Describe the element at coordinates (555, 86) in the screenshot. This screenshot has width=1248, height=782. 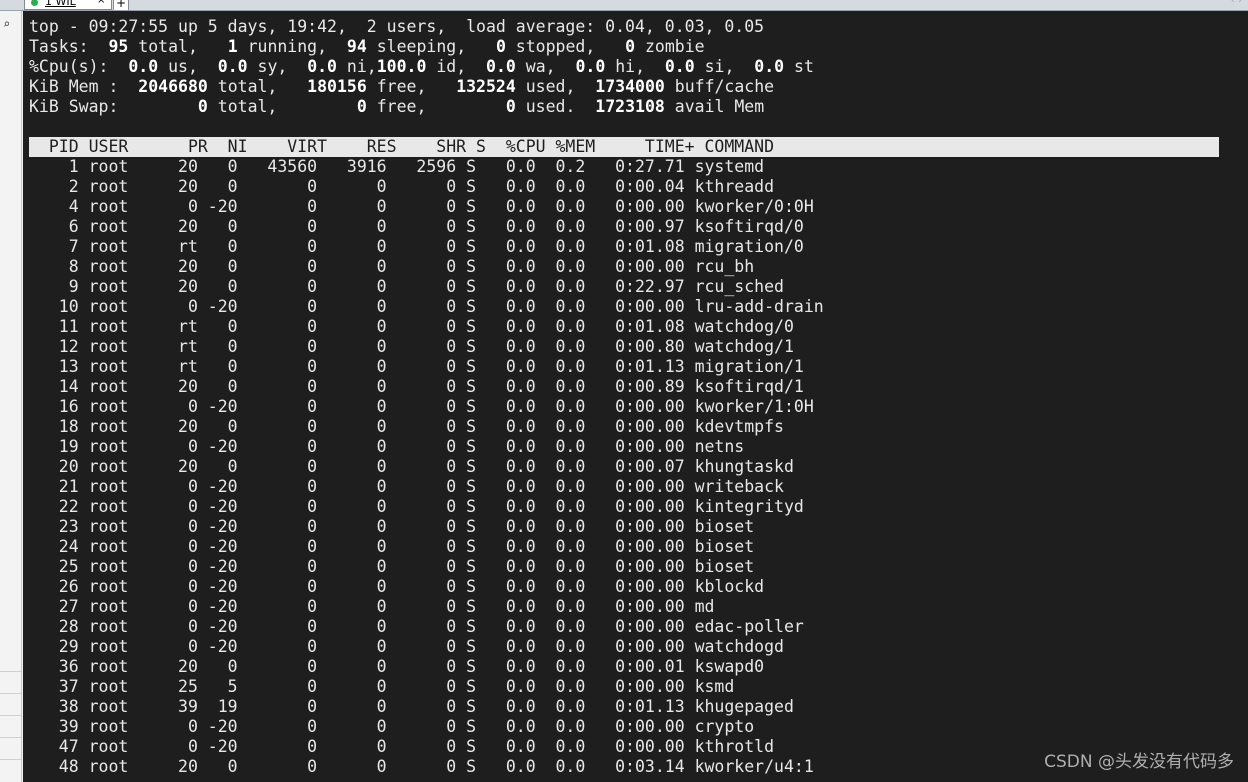
I see `summary-label: used,` at that location.